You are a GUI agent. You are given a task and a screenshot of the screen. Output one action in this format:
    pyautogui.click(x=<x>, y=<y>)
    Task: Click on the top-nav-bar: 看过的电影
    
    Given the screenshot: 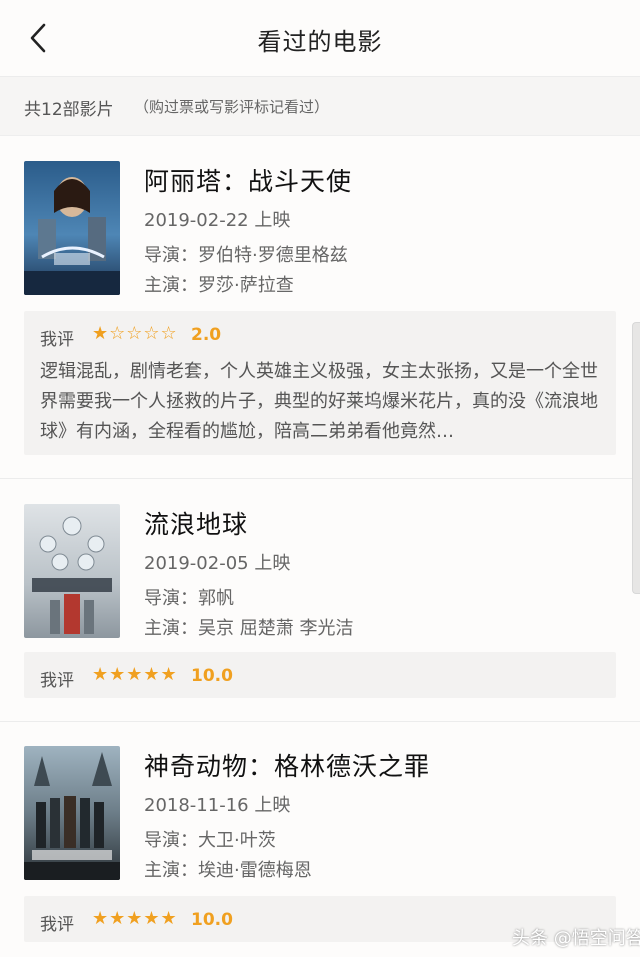 What is the action you would take?
    pyautogui.click(x=320, y=38)
    